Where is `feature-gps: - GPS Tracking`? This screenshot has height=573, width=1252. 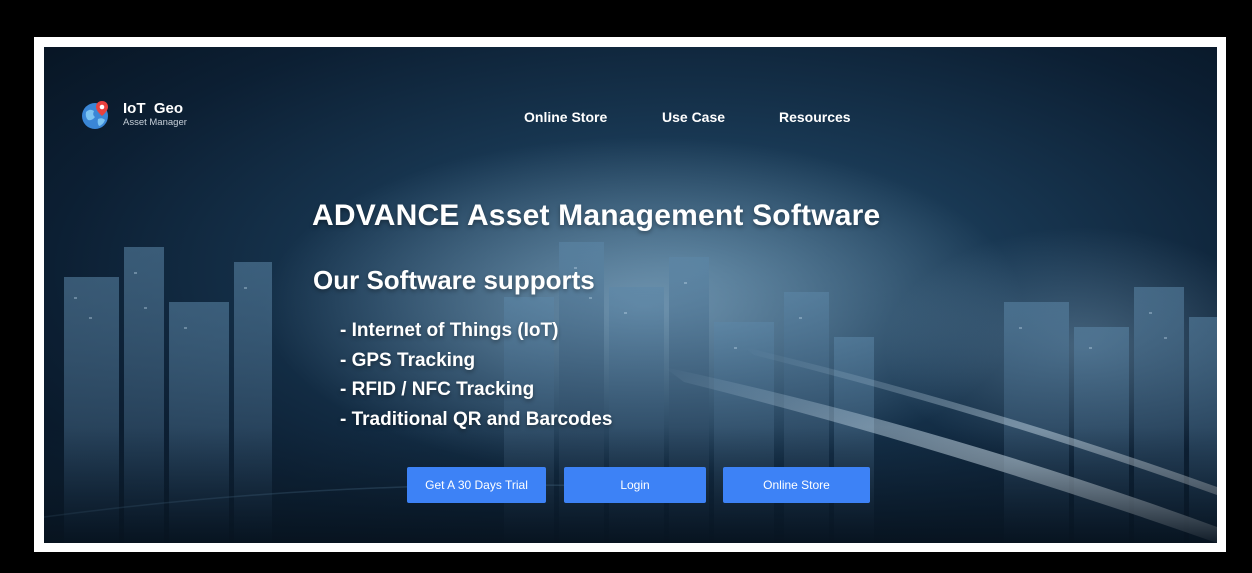
feature-gps: - GPS Tracking is located at coordinates (408, 360).